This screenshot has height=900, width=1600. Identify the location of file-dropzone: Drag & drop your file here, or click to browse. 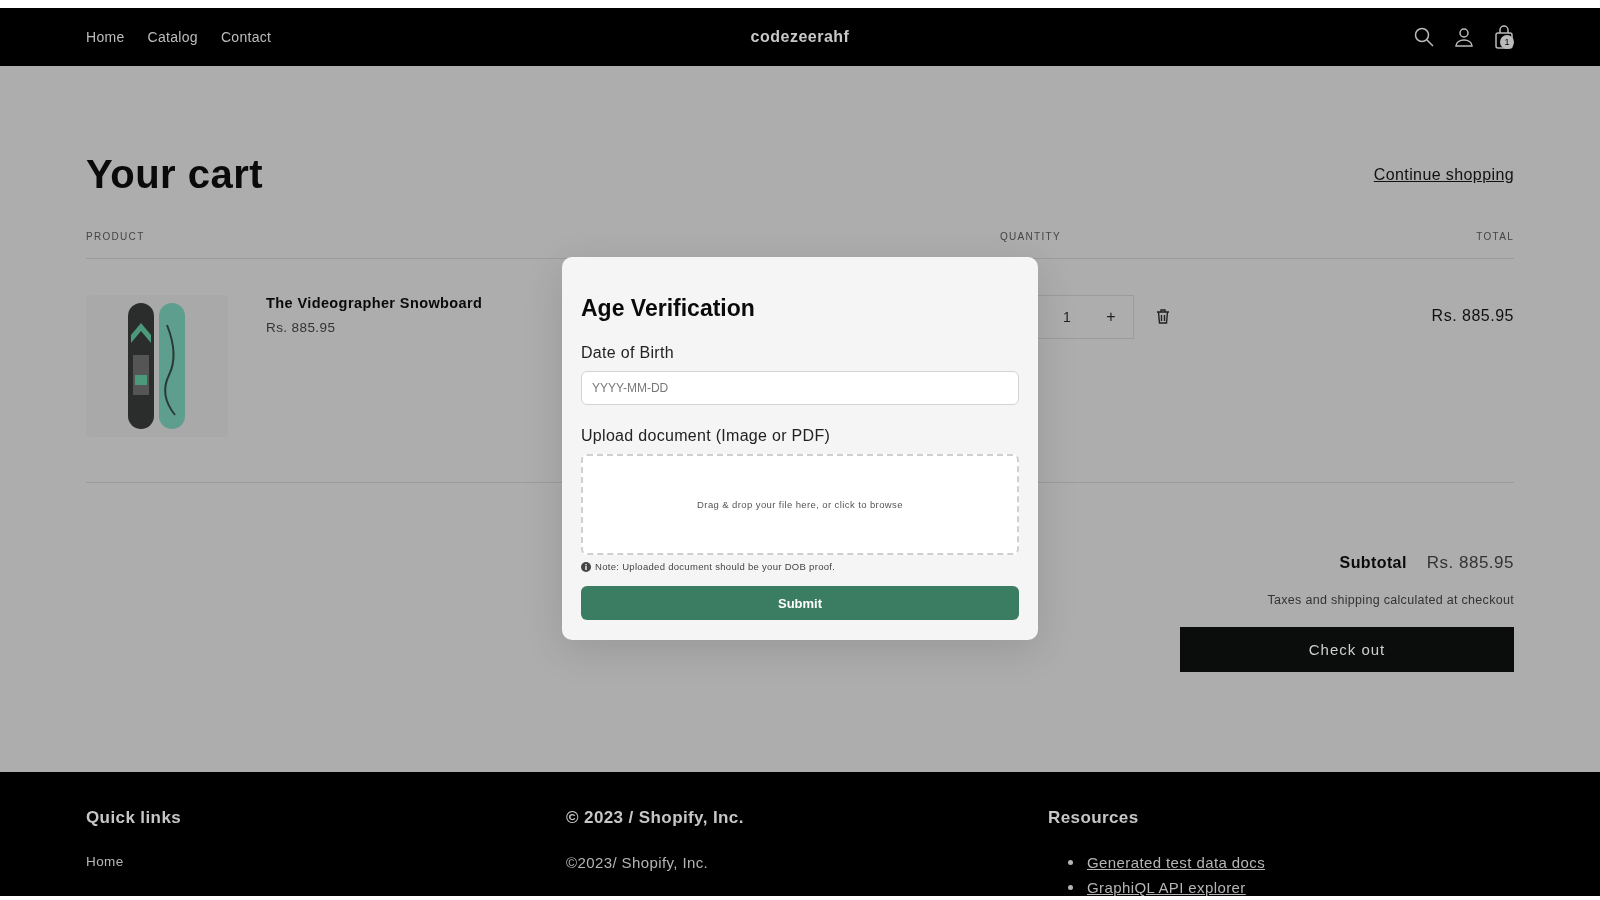
(800, 504).